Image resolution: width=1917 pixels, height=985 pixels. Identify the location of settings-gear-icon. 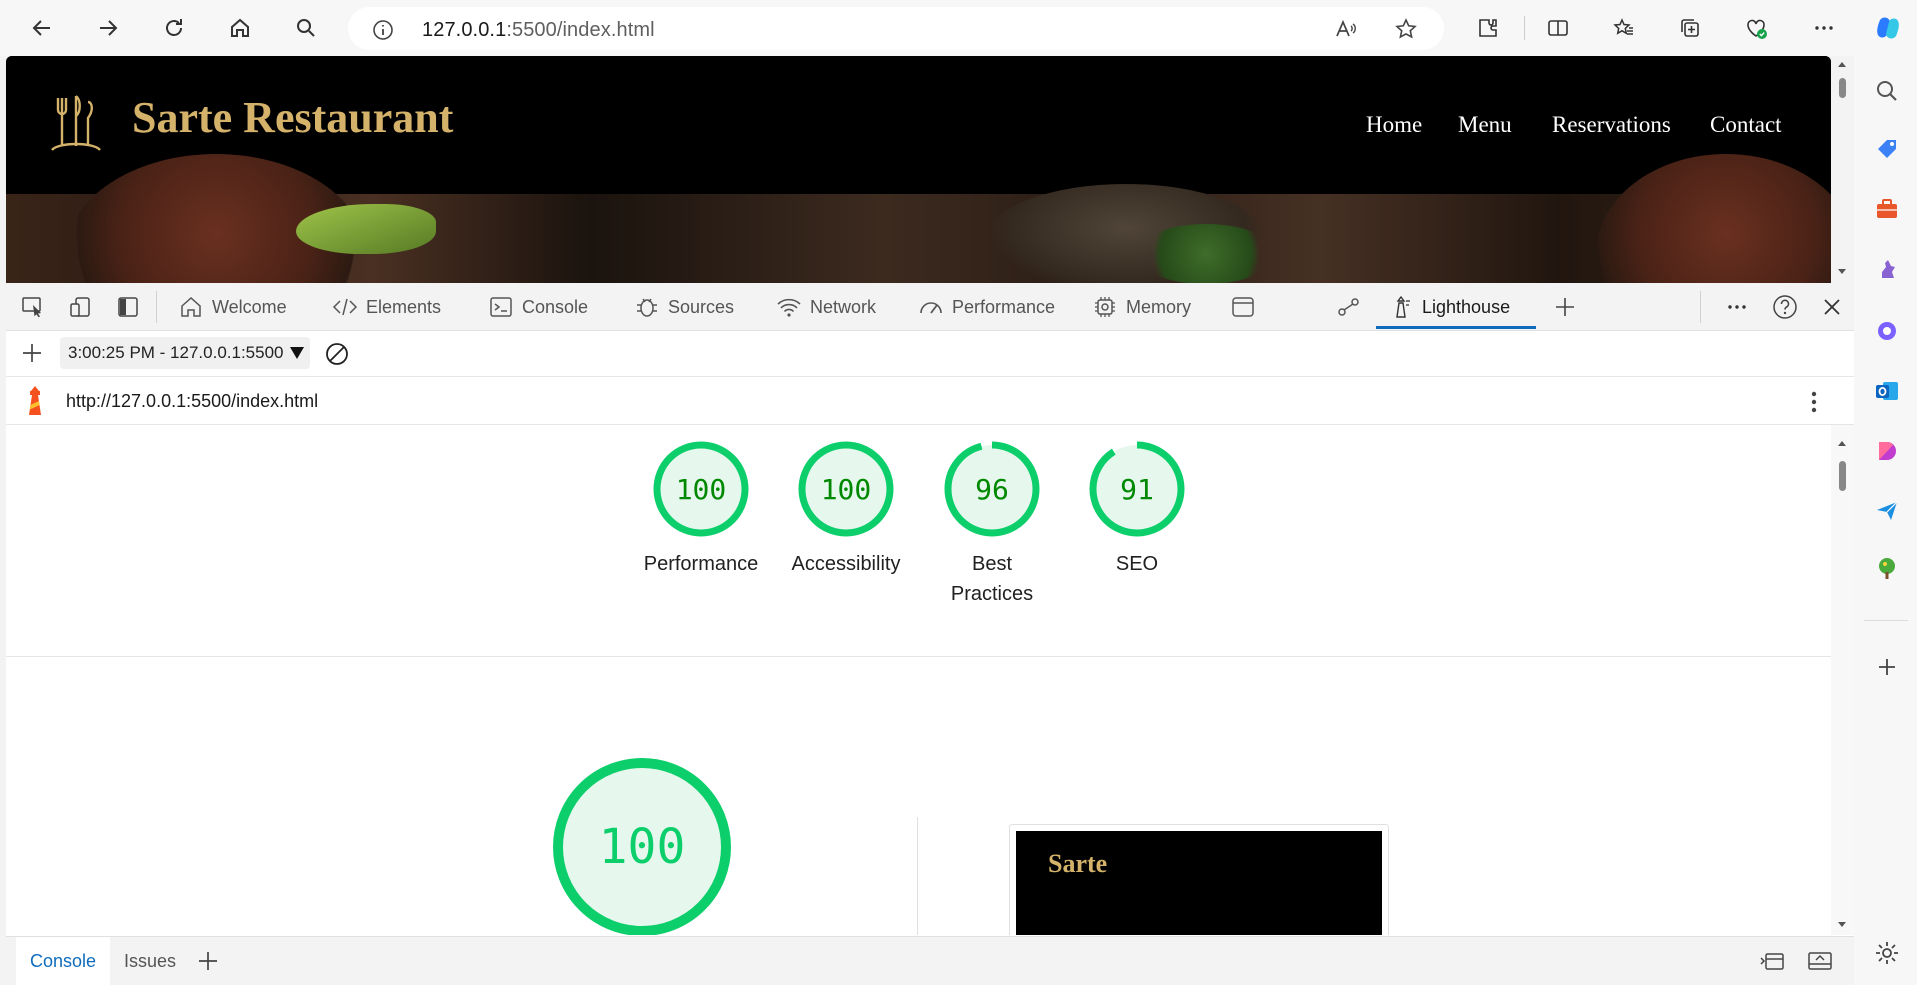
(1887, 953).